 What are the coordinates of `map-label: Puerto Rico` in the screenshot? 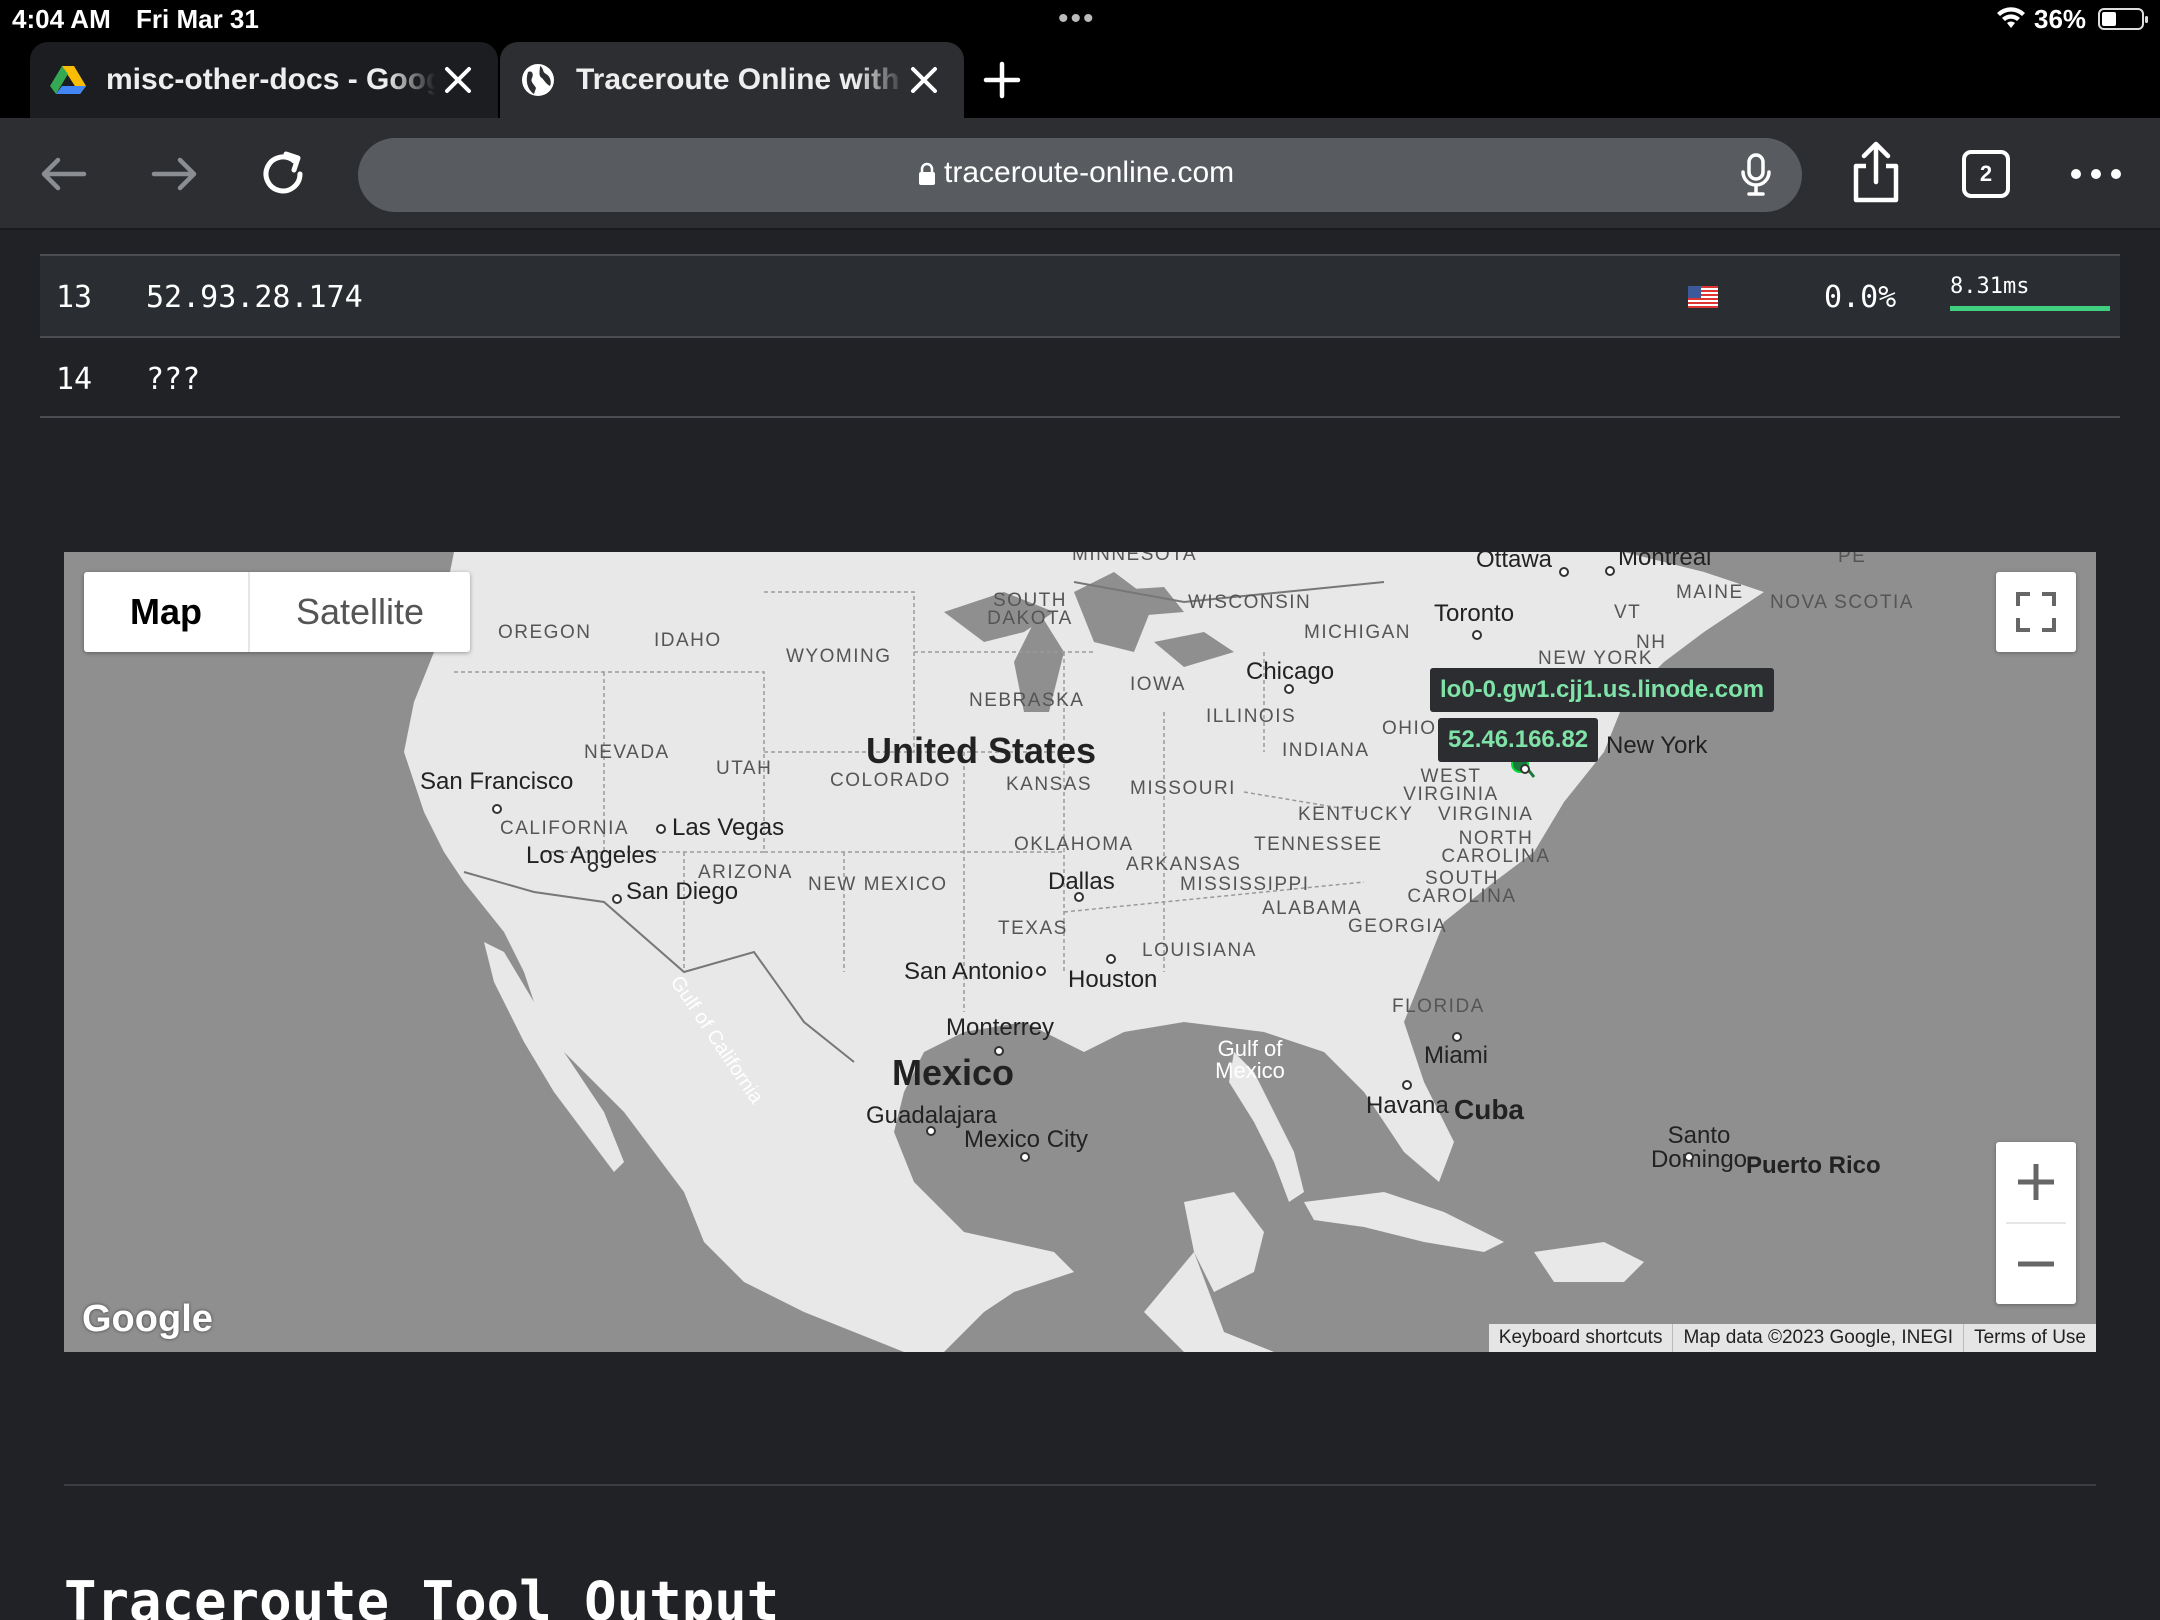 It's located at (1813, 1165).